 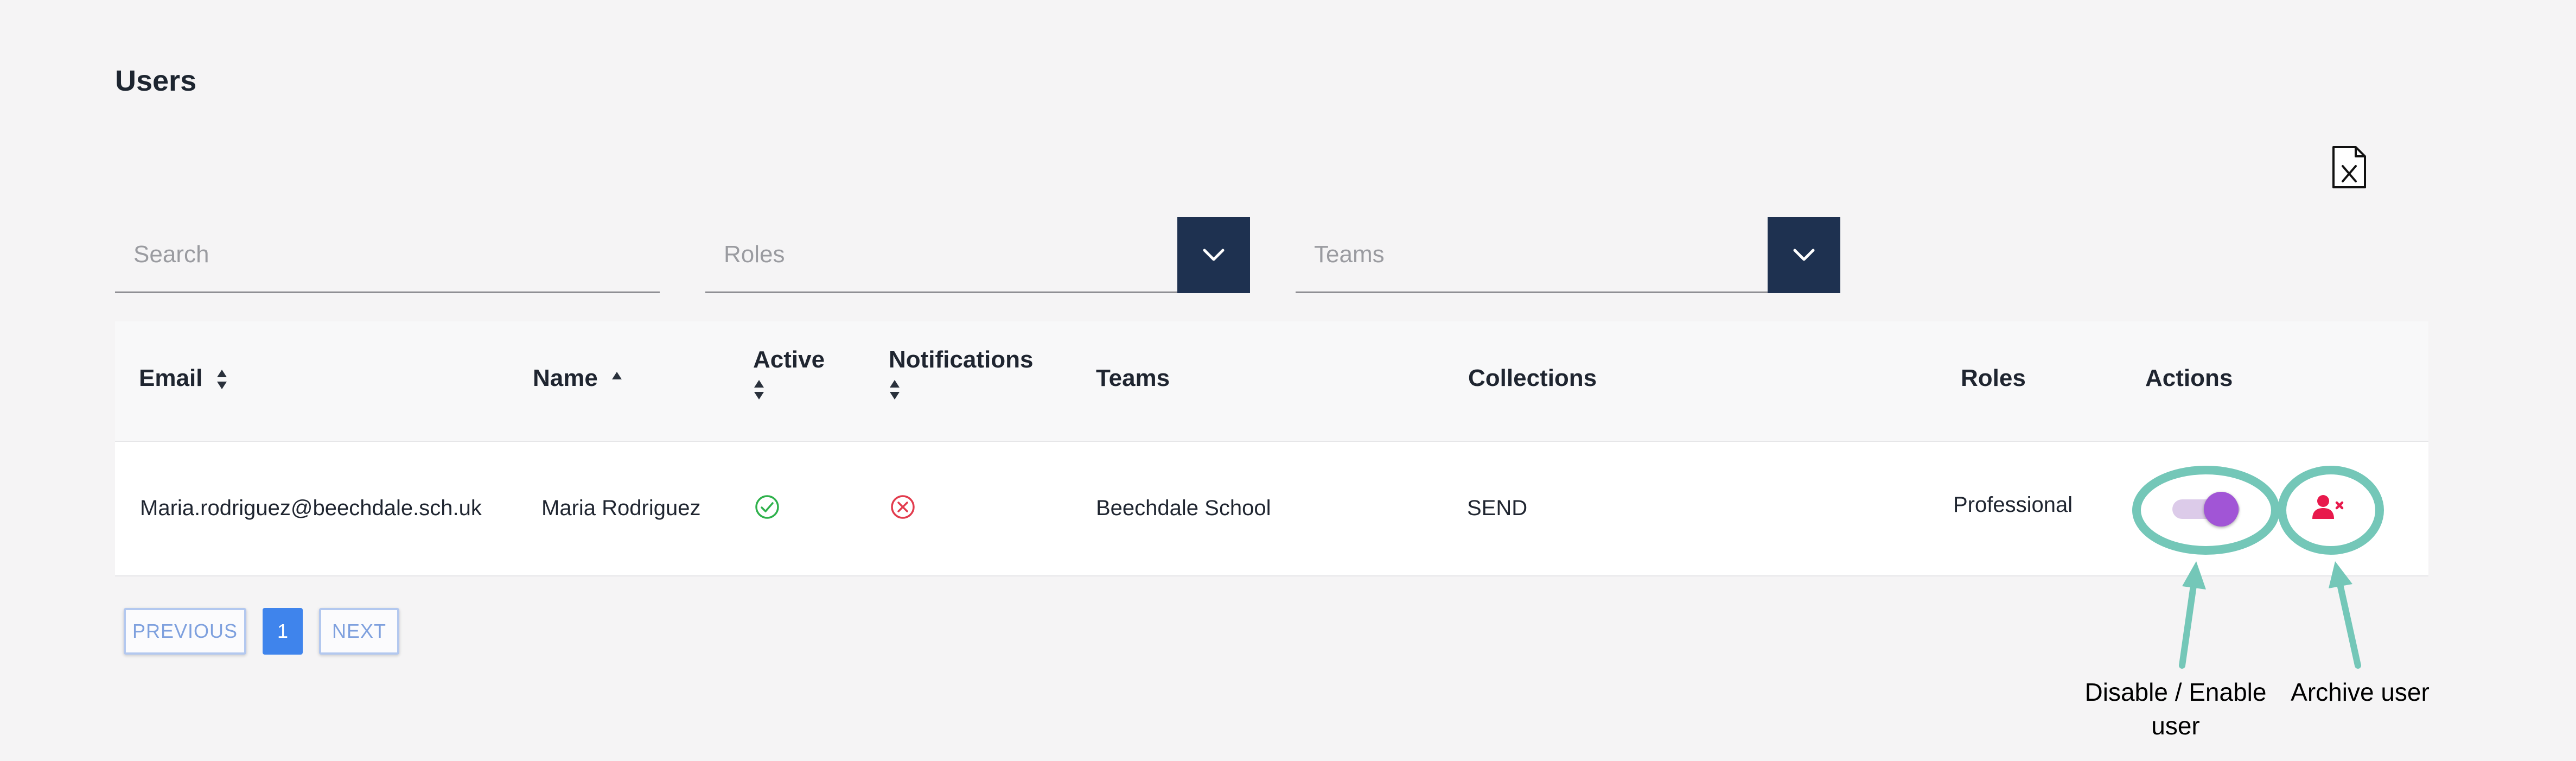 I want to click on toggle-annotation-label: Disable / Enable user, so click(x=2176, y=709).